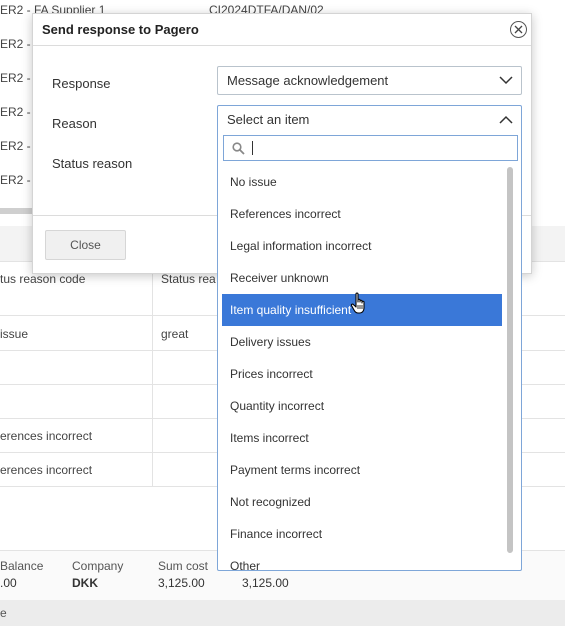 This screenshot has height=626, width=565. I want to click on text-caret, so click(252, 148).